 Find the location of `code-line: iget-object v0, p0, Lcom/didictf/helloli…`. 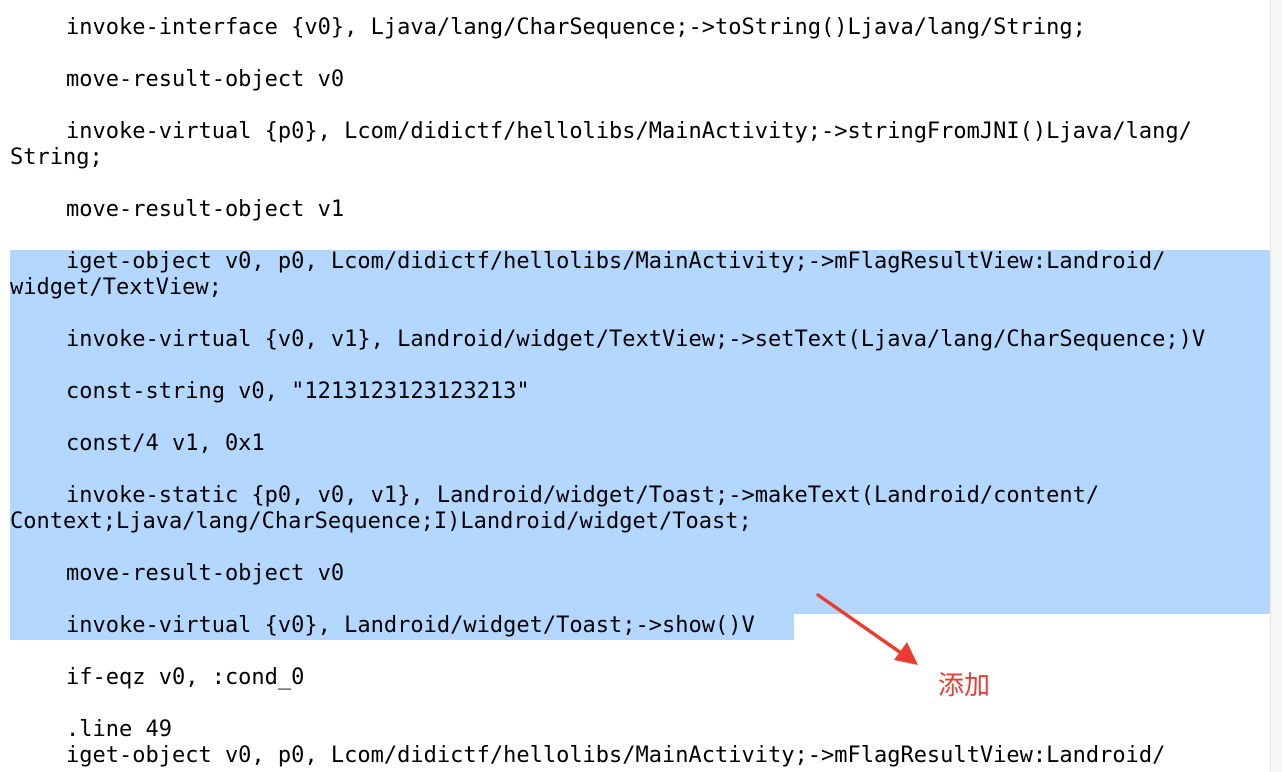

code-line: iget-object v0, p0, Lcom/didictf/helloli… is located at coordinates (587, 756).